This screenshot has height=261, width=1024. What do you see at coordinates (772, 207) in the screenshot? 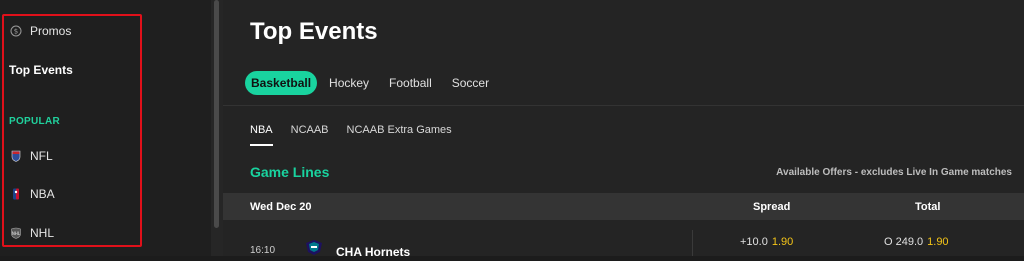
I see `lines-header-spread: Spread` at bounding box center [772, 207].